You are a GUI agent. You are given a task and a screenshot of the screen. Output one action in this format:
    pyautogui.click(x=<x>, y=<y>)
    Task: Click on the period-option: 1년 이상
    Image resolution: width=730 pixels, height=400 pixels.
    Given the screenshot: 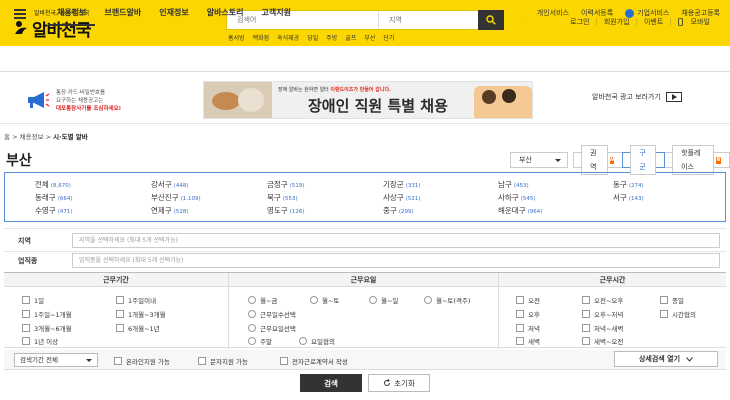 What is the action you would take?
    pyautogui.click(x=40, y=341)
    